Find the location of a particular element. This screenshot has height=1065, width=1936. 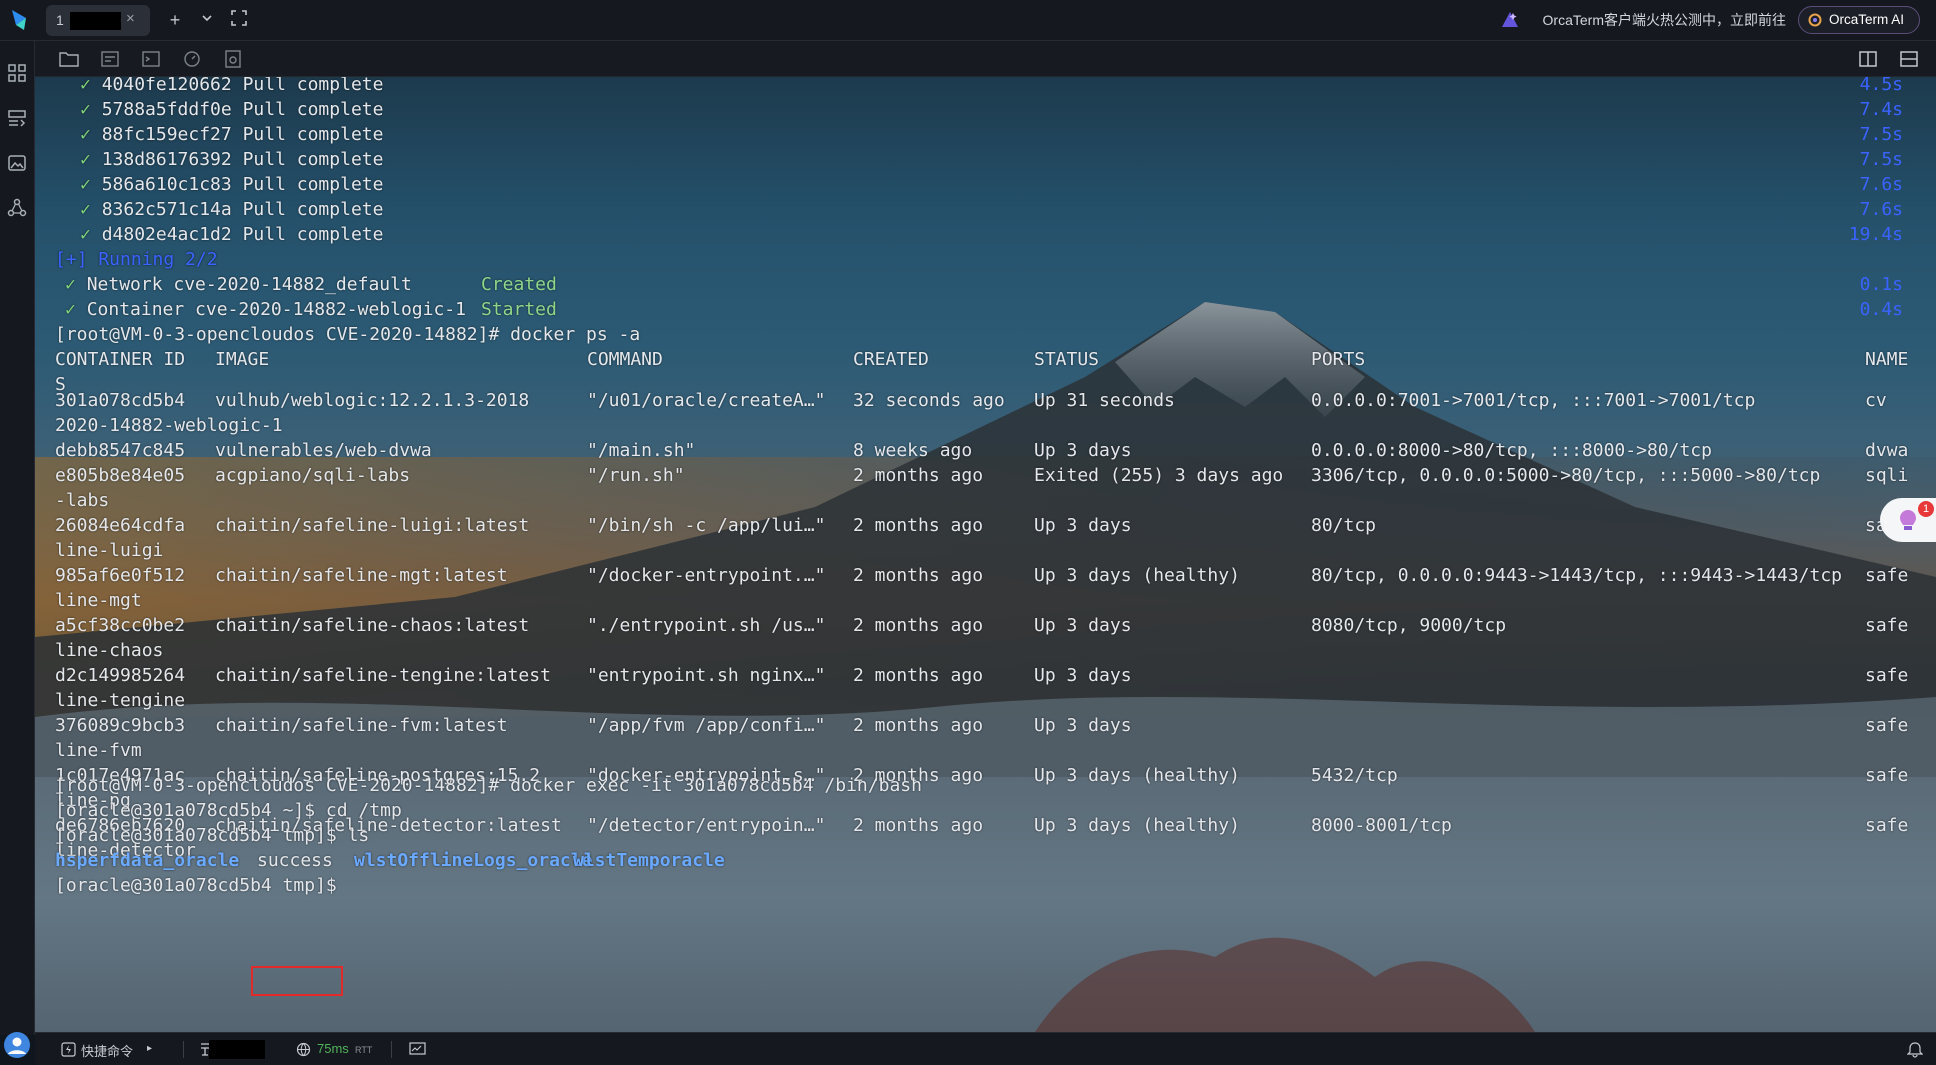

row-container-id: 376089c9bcb3 is located at coordinates (120, 725).